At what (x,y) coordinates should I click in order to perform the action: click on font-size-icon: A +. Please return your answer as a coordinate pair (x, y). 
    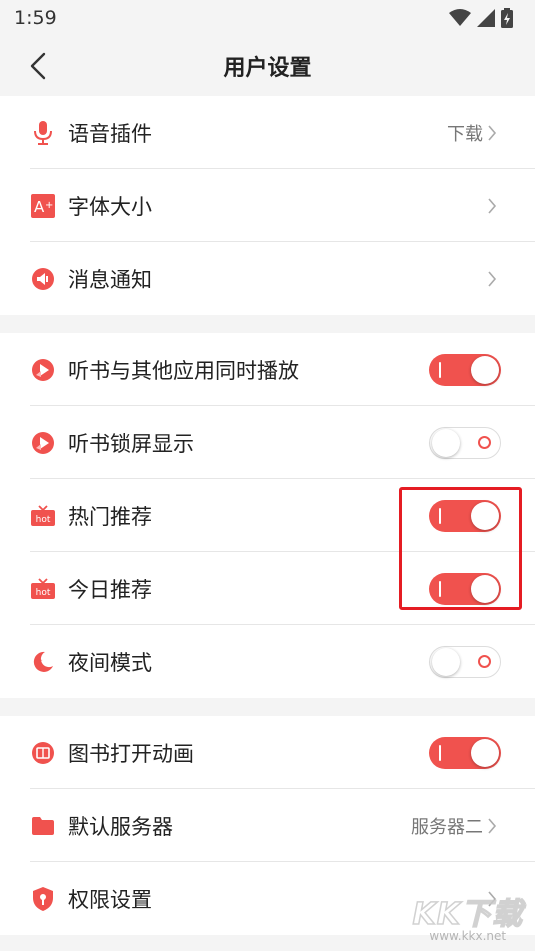
    Looking at the image, I should click on (43, 206).